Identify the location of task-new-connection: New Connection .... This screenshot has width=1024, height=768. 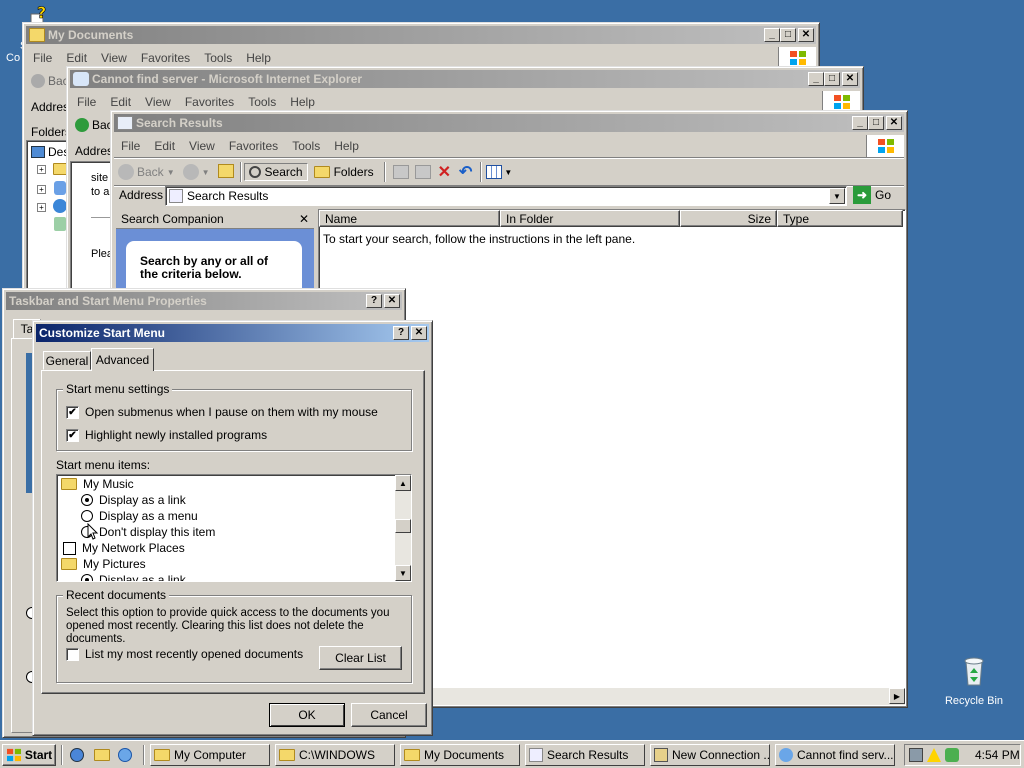
(710, 755).